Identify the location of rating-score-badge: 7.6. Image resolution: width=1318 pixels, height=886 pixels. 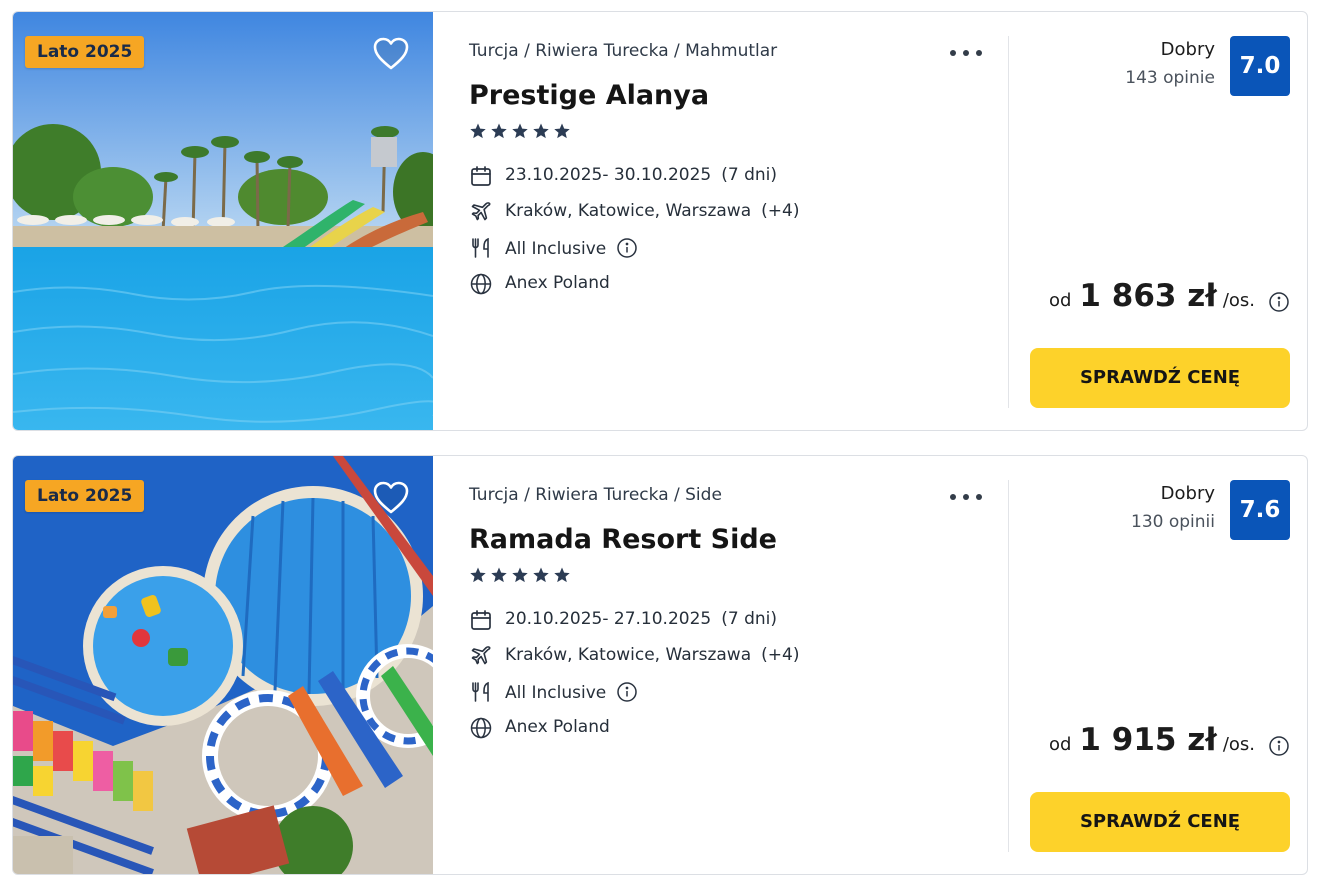
(1260, 510).